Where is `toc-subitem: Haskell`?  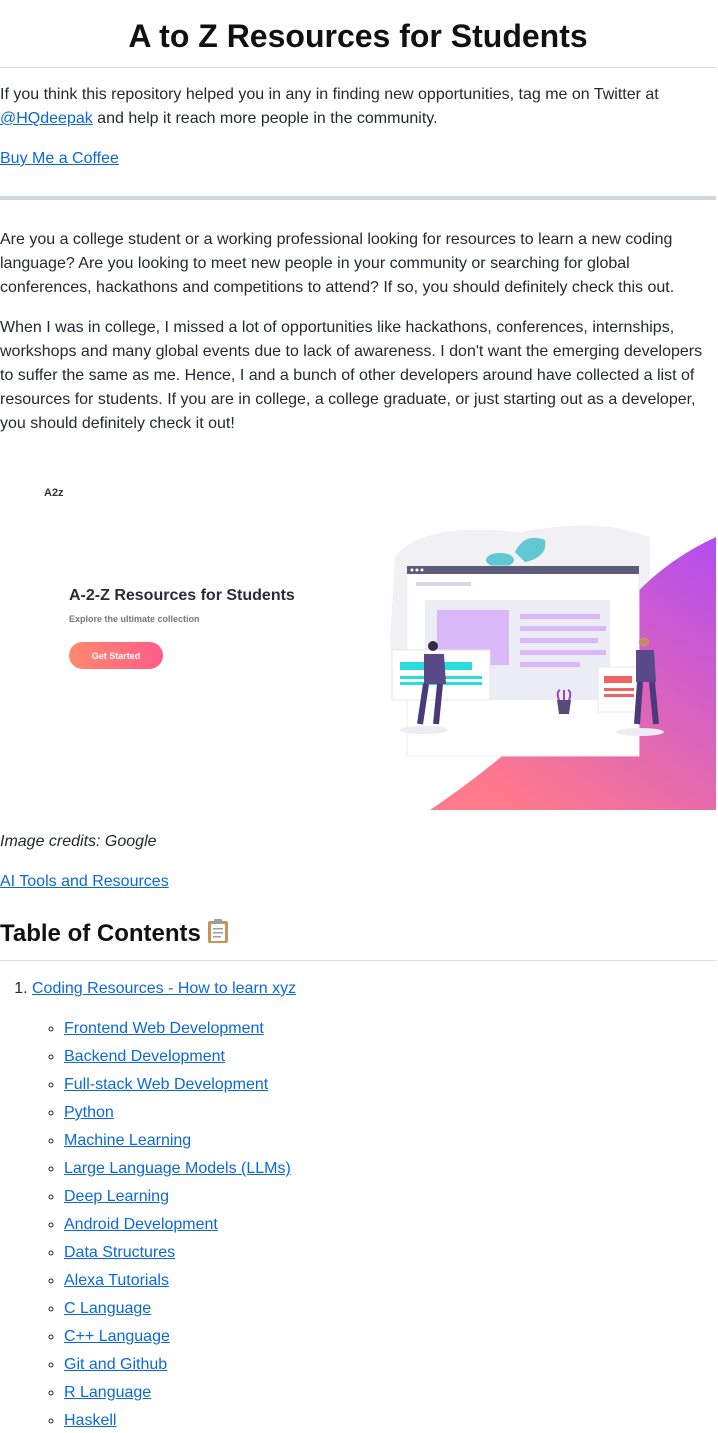 toc-subitem: Haskell is located at coordinates (390, 1421).